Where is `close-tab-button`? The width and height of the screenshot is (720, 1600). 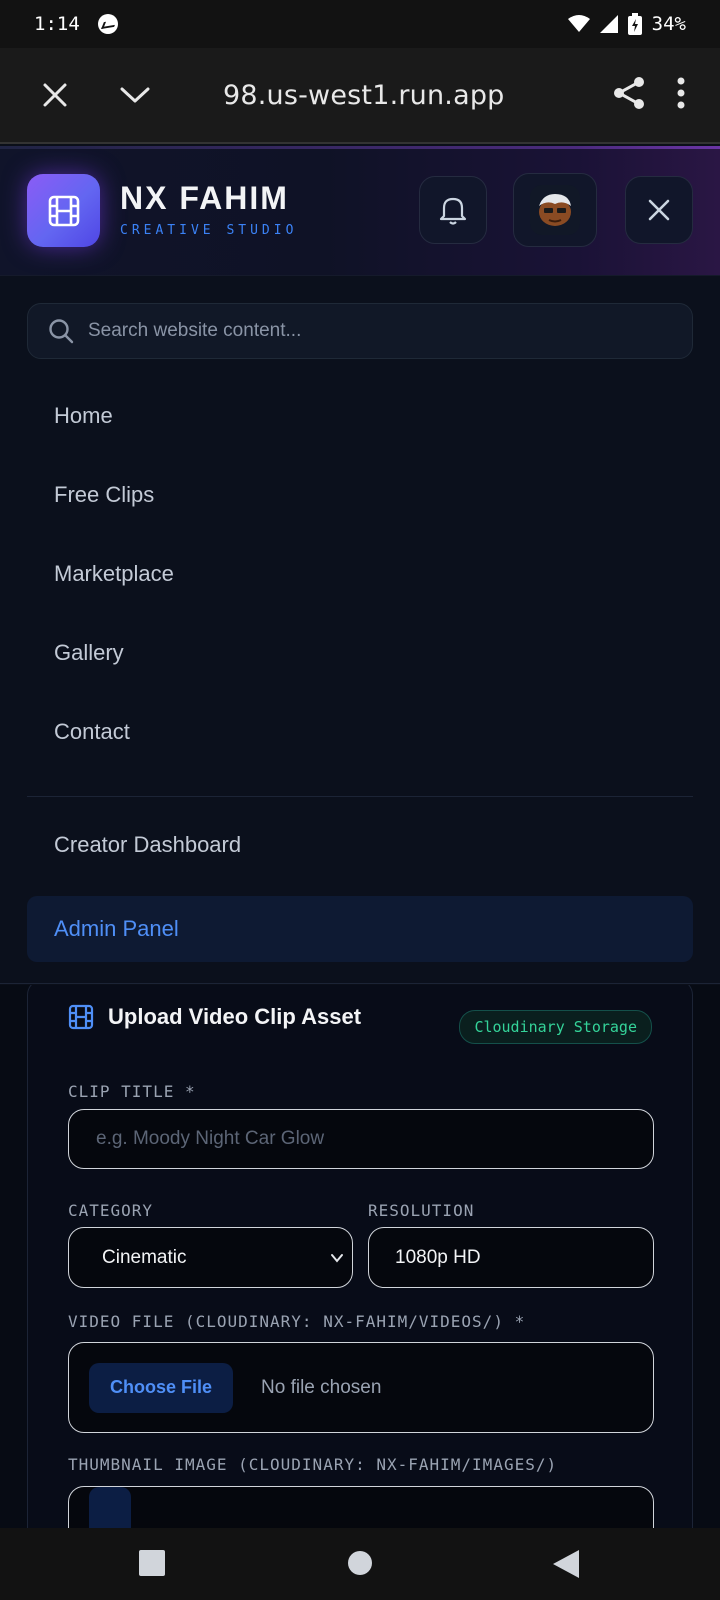 close-tab-button is located at coordinates (55, 95).